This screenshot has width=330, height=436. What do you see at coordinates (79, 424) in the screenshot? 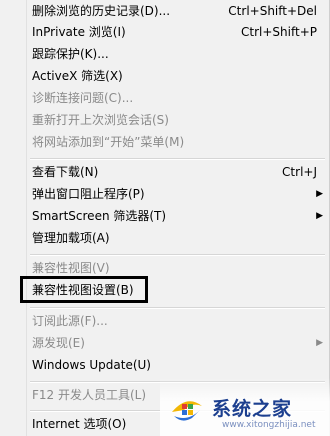
I see `menu-item-label: Internet 选项(O)` at bounding box center [79, 424].